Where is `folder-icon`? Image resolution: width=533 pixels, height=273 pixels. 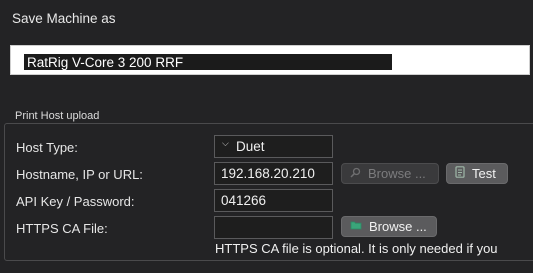 folder-icon is located at coordinates (356, 226).